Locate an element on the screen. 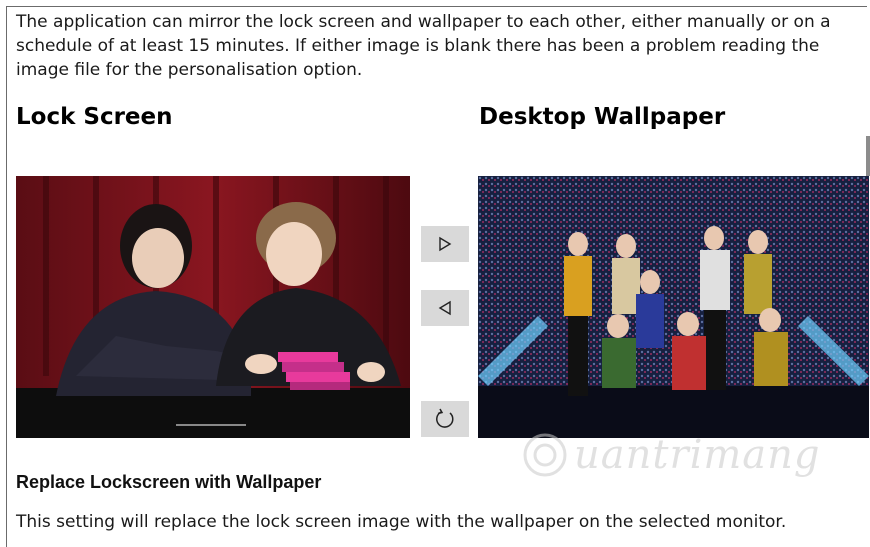  watermark-logo-icon is located at coordinates (545, 455).